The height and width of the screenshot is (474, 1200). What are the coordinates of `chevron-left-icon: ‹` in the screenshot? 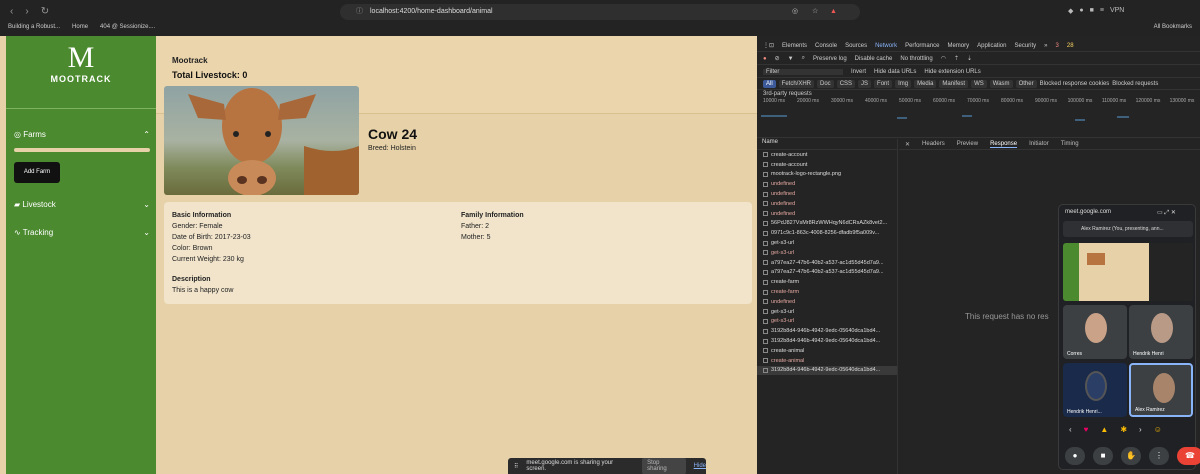 It's located at (1070, 429).